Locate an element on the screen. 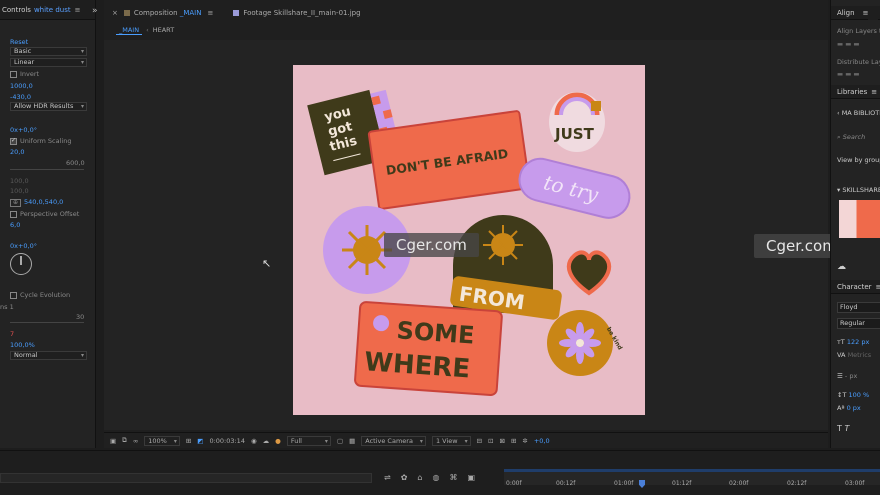 The image size is (880, 495). vscale-value: 100 % is located at coordinates (859, 395).